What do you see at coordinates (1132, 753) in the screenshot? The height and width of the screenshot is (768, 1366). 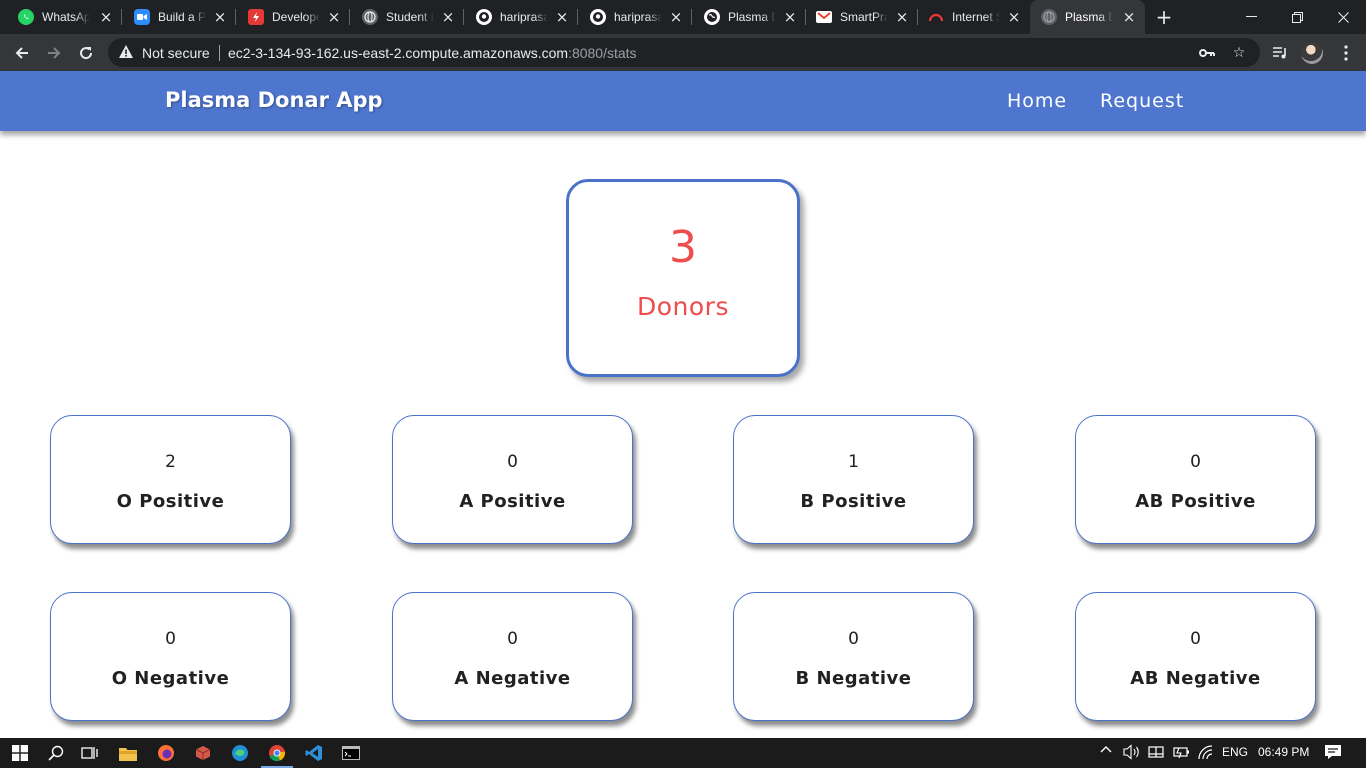 I see `volume-icon` at bounding box center [1132, 753].